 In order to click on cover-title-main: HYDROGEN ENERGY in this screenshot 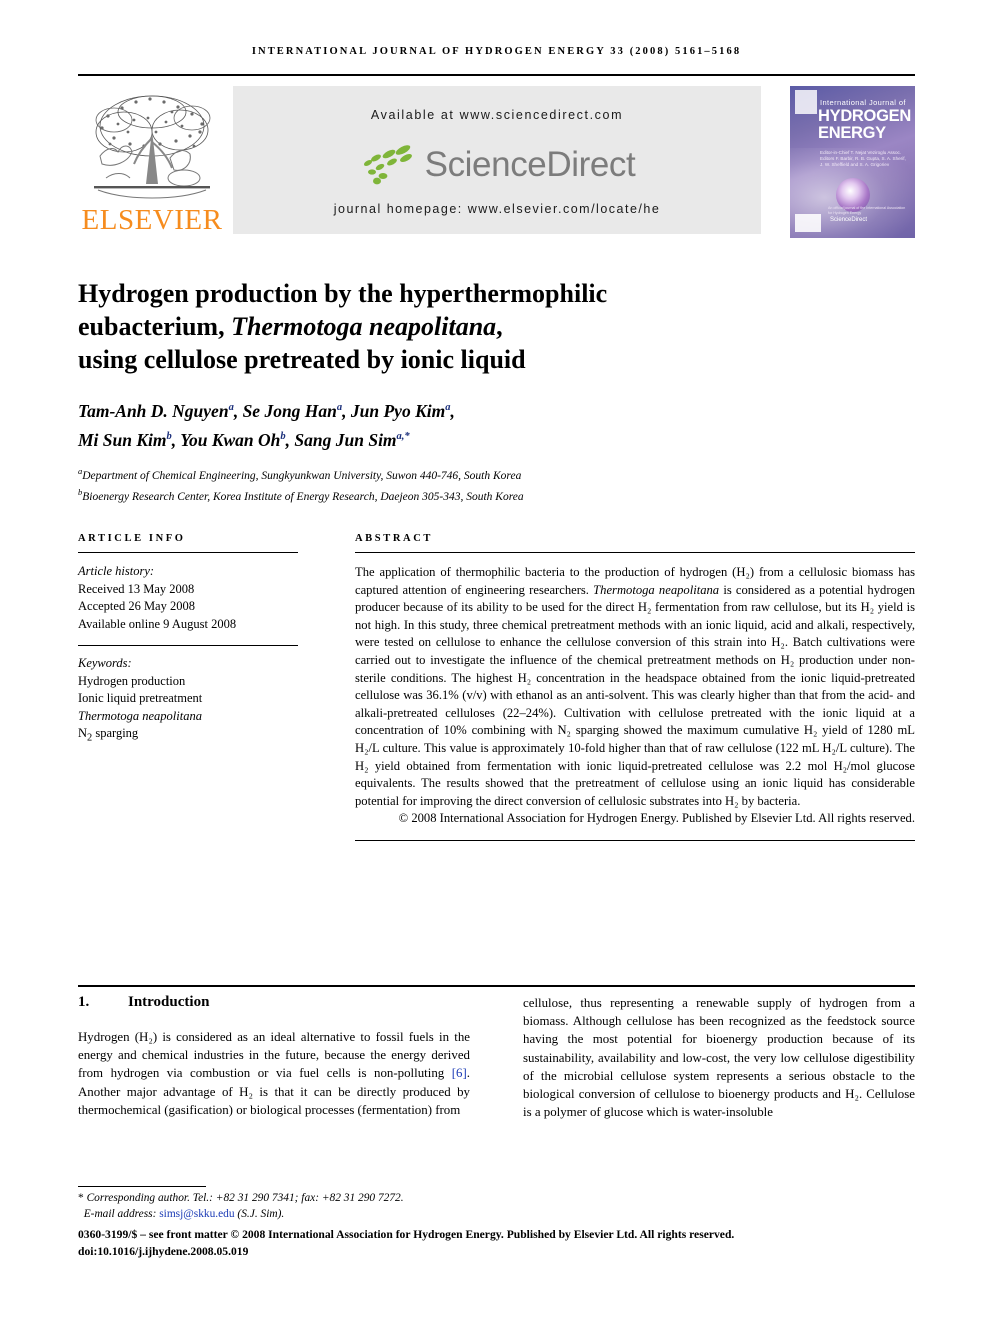, I will do `click(866, 125)`.